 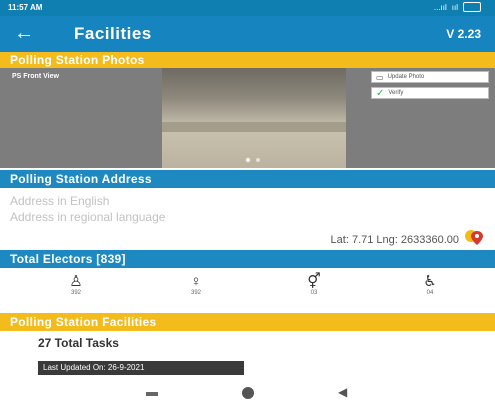 What do you see at coordinates (380, 77) in the screenshot?
I see `image-icon: ▭` at bounding box center [380, 77].